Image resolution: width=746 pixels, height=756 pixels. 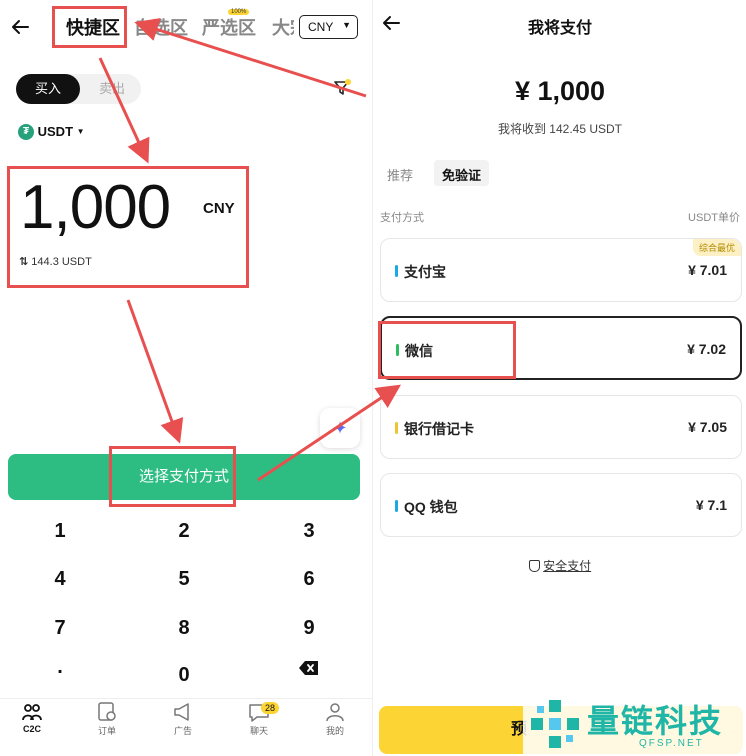 What do you see at coordinates (706, 349) in the screenshot?
I see `method-price: ¥ 7.02` at bounding box center [706, 349].